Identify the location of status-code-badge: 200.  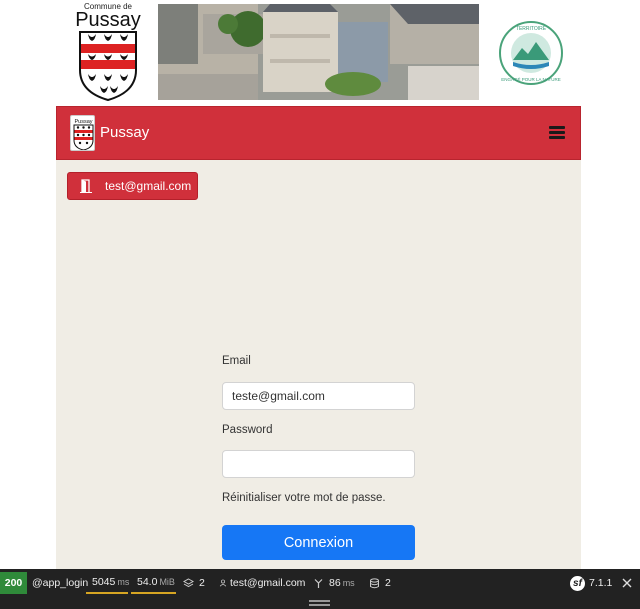
(13, 583).